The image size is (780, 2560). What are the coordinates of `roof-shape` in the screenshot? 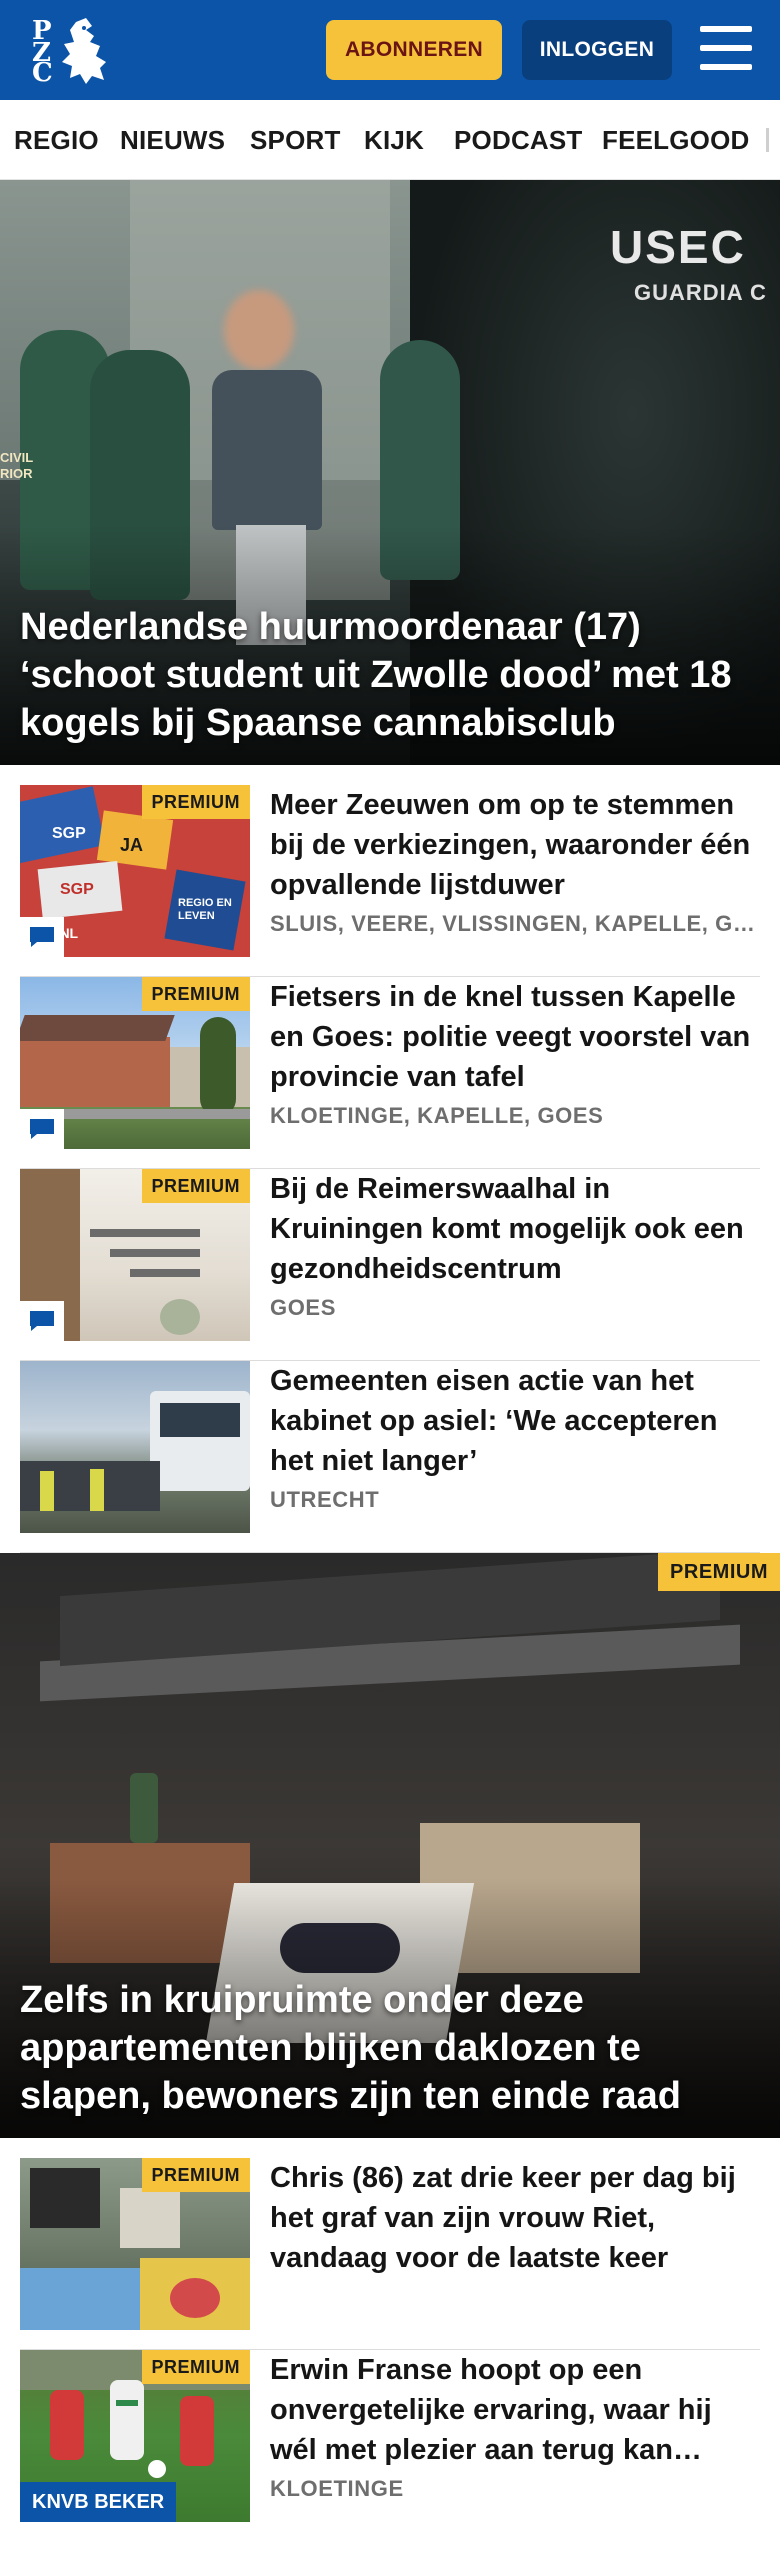 It's located at (97, 1028).